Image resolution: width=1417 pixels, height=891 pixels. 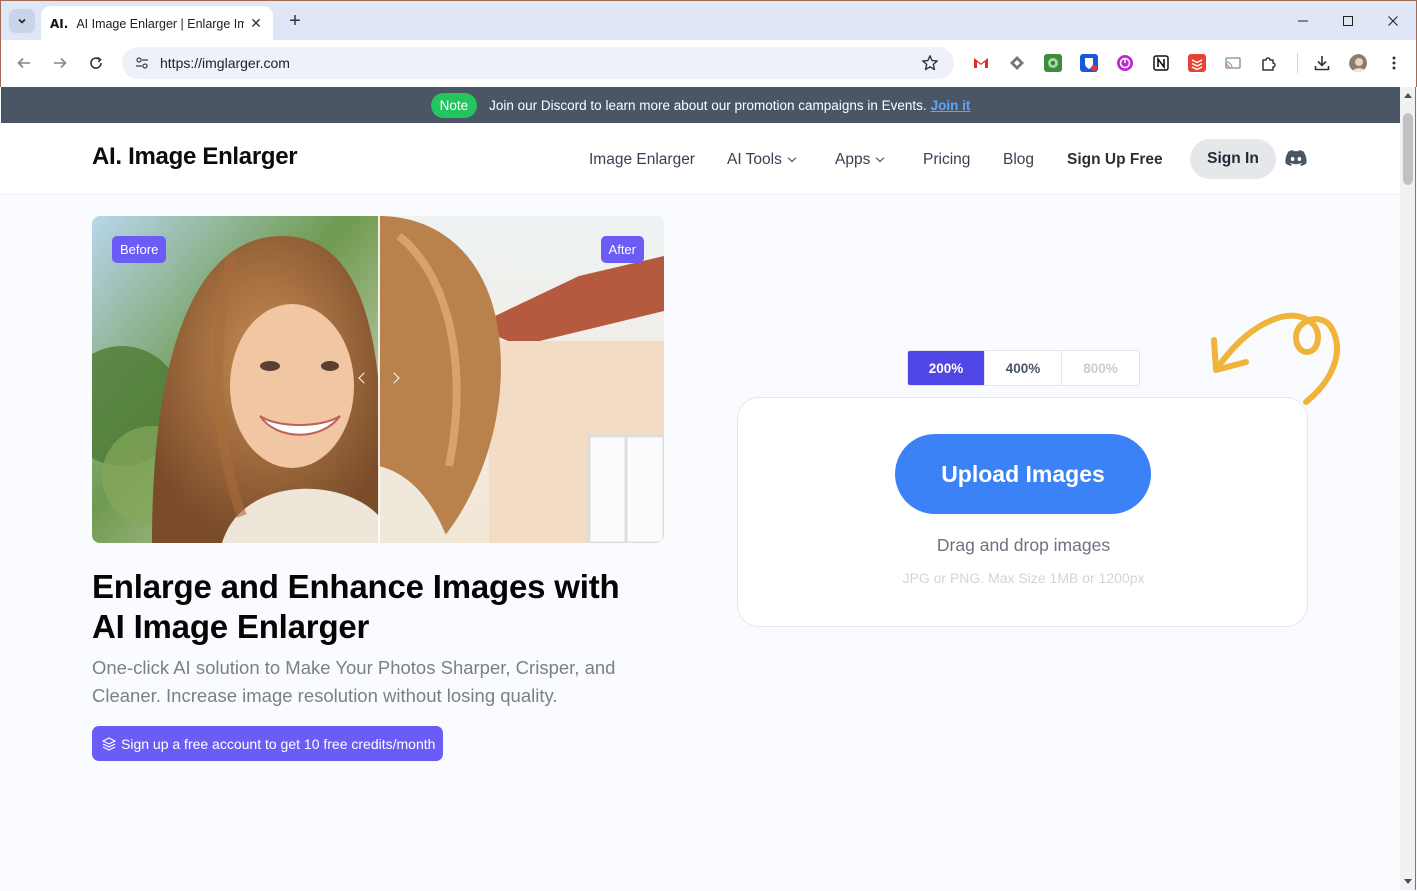 I want to click on tab-search-button, so click(x=22, y=21).